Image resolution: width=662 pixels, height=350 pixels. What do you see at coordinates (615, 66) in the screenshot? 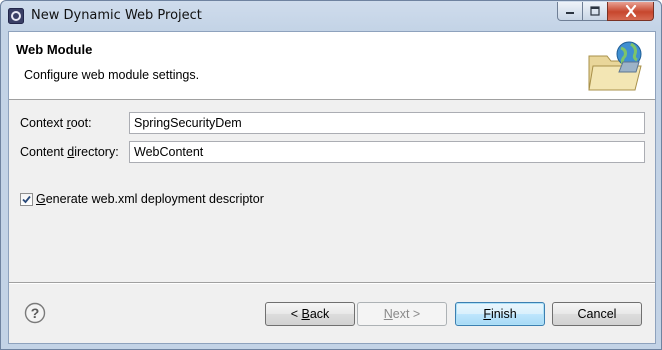
I see `web-project-folder-globe-icon` at bounding box center [615, 66].